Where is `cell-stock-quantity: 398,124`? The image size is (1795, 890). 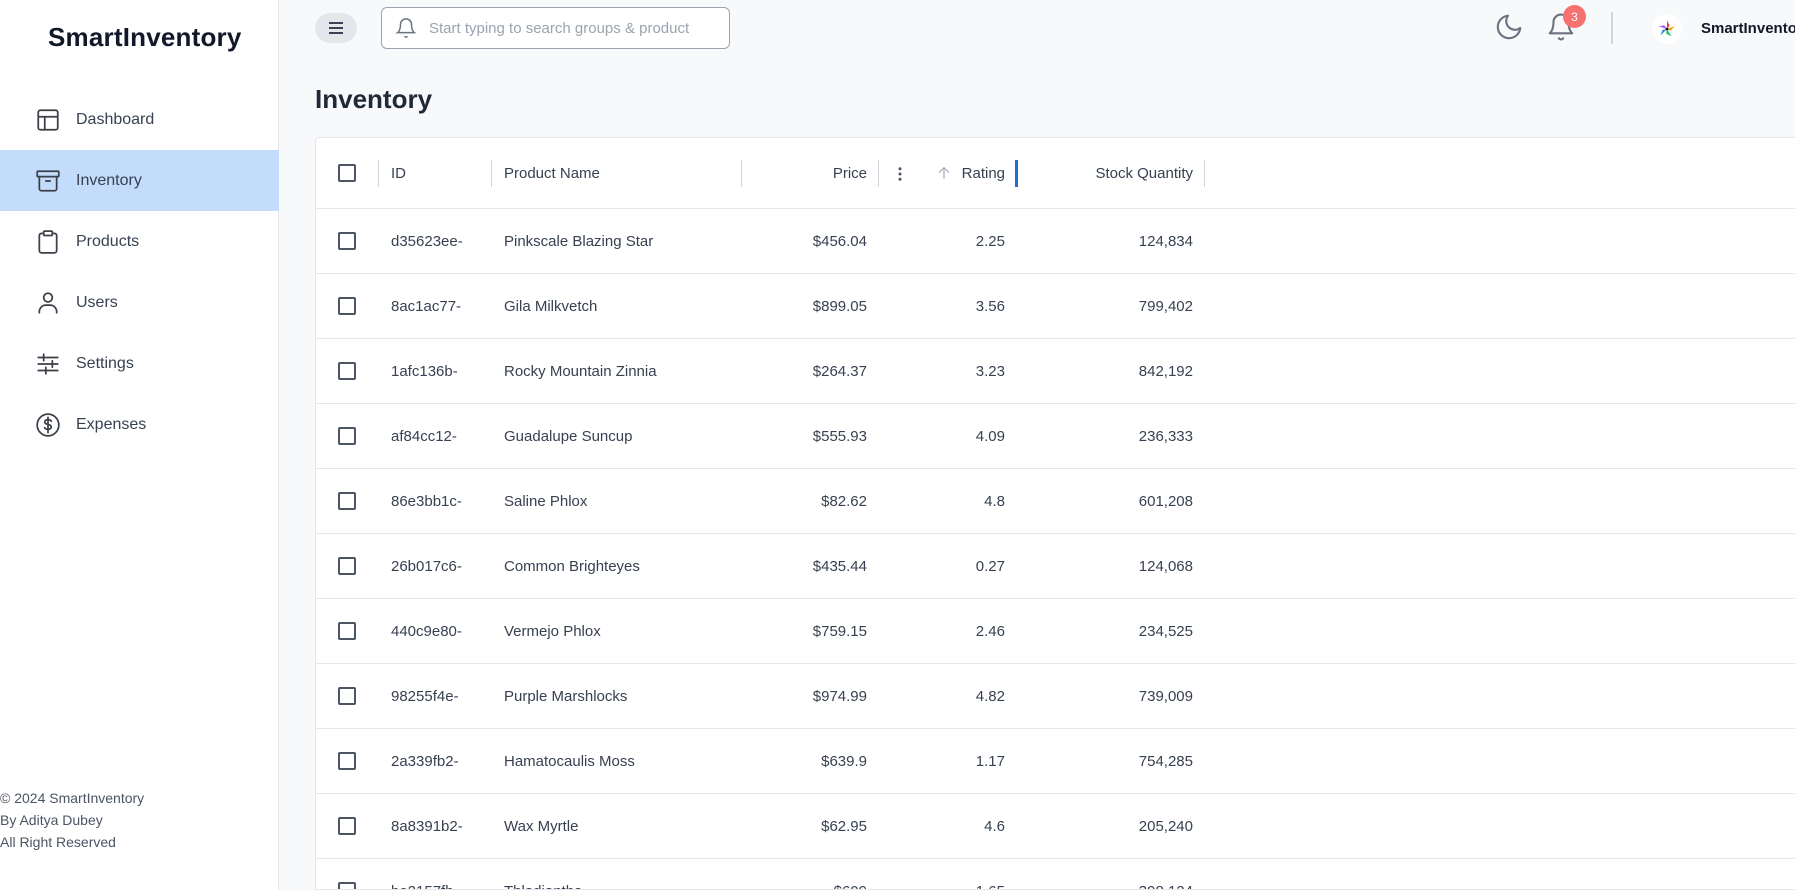
cell-stock-quantity: 398,124 is located at coordinates (1110, 874).